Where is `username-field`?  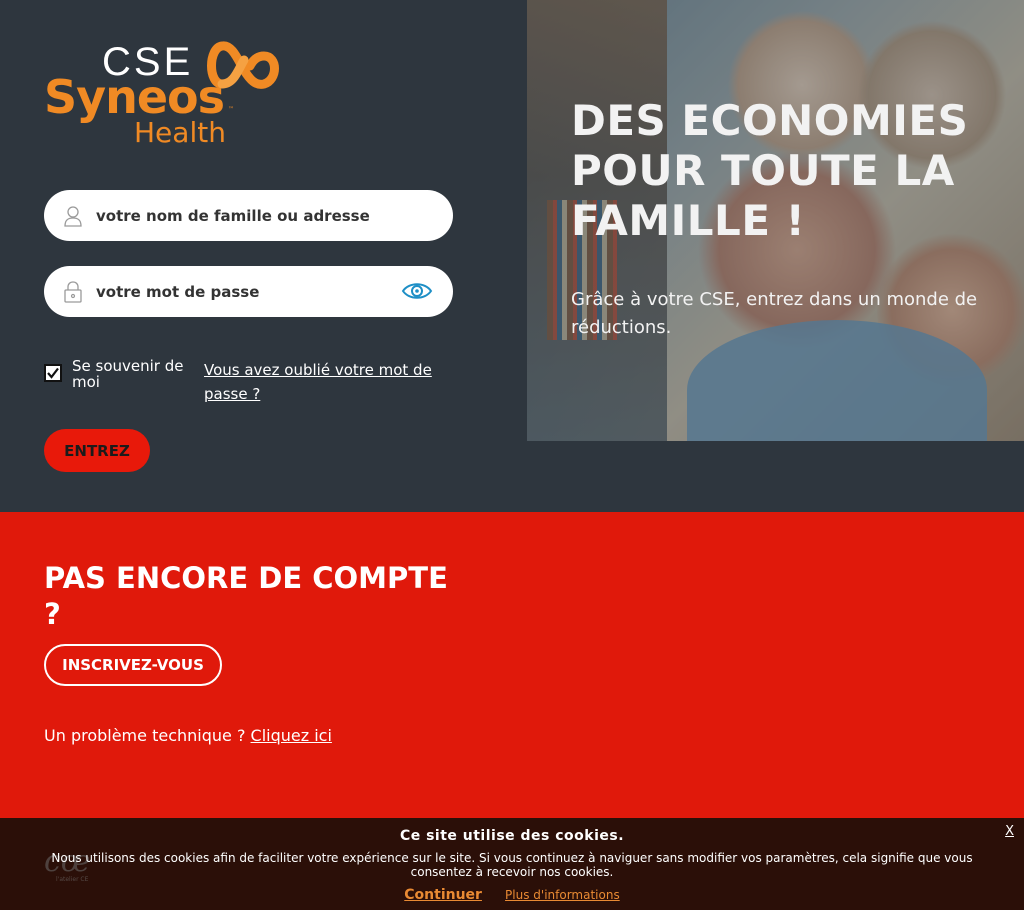 username-field is located at coordinates (248, 215).